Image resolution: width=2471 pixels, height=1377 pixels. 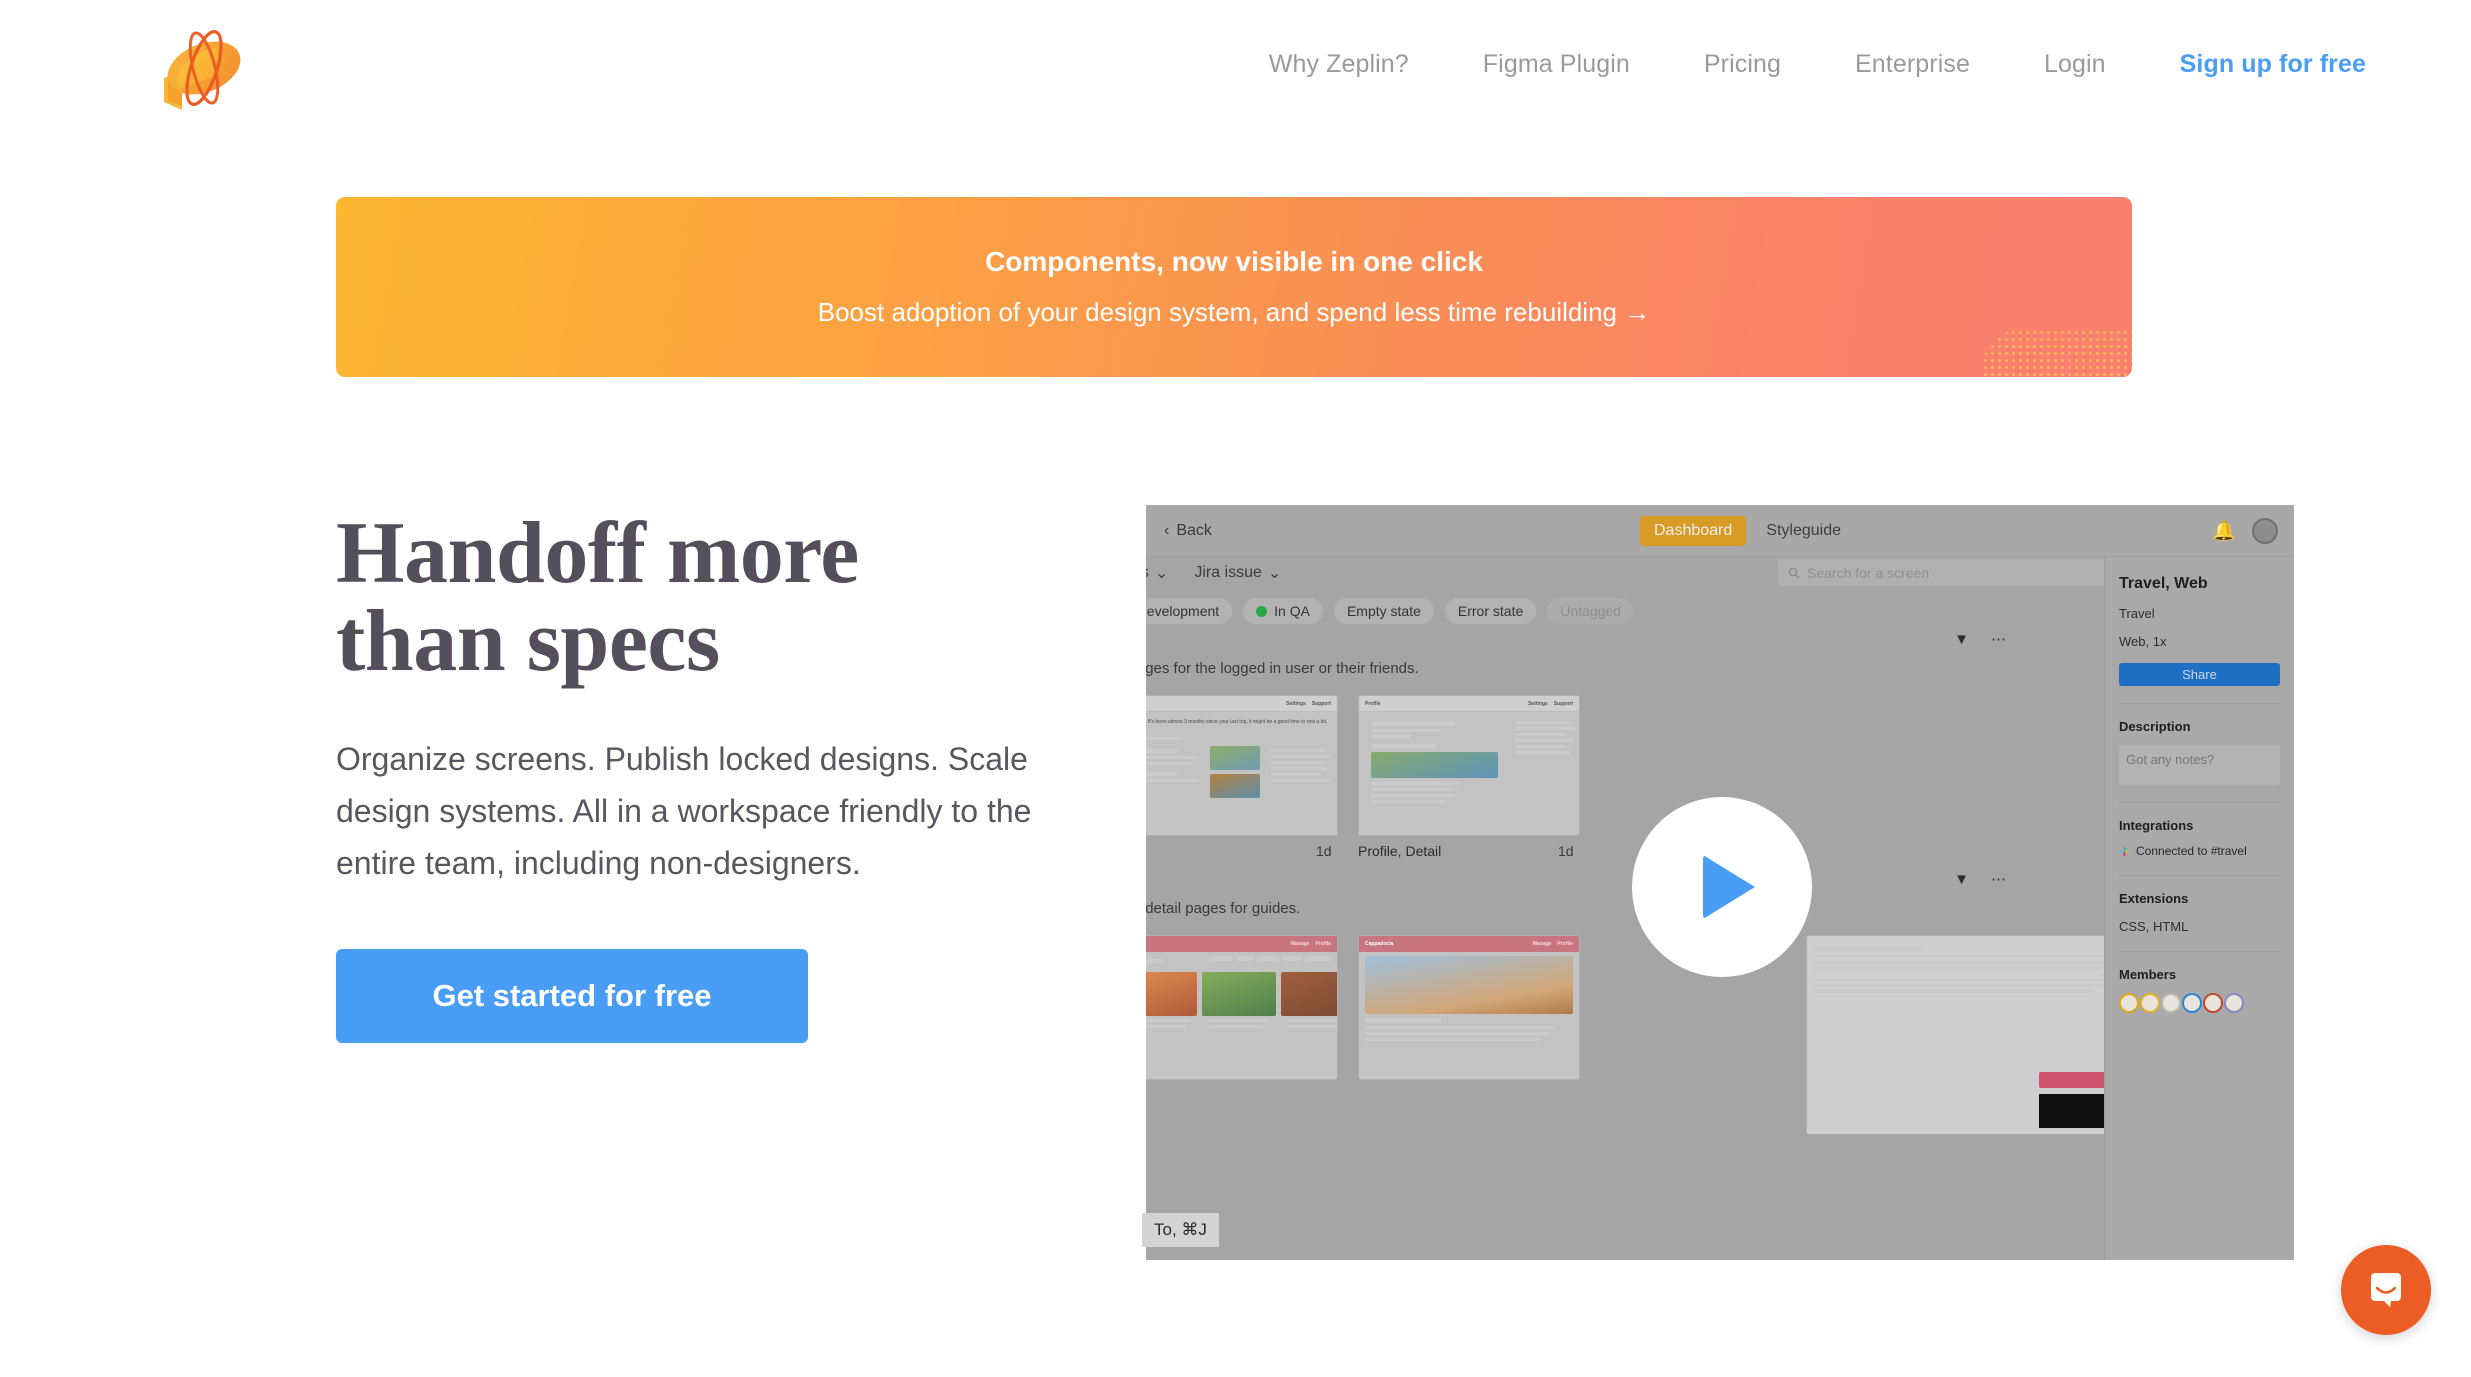 I want to click on card-mock-header: Settings Support, so click(x=1241, y=704).